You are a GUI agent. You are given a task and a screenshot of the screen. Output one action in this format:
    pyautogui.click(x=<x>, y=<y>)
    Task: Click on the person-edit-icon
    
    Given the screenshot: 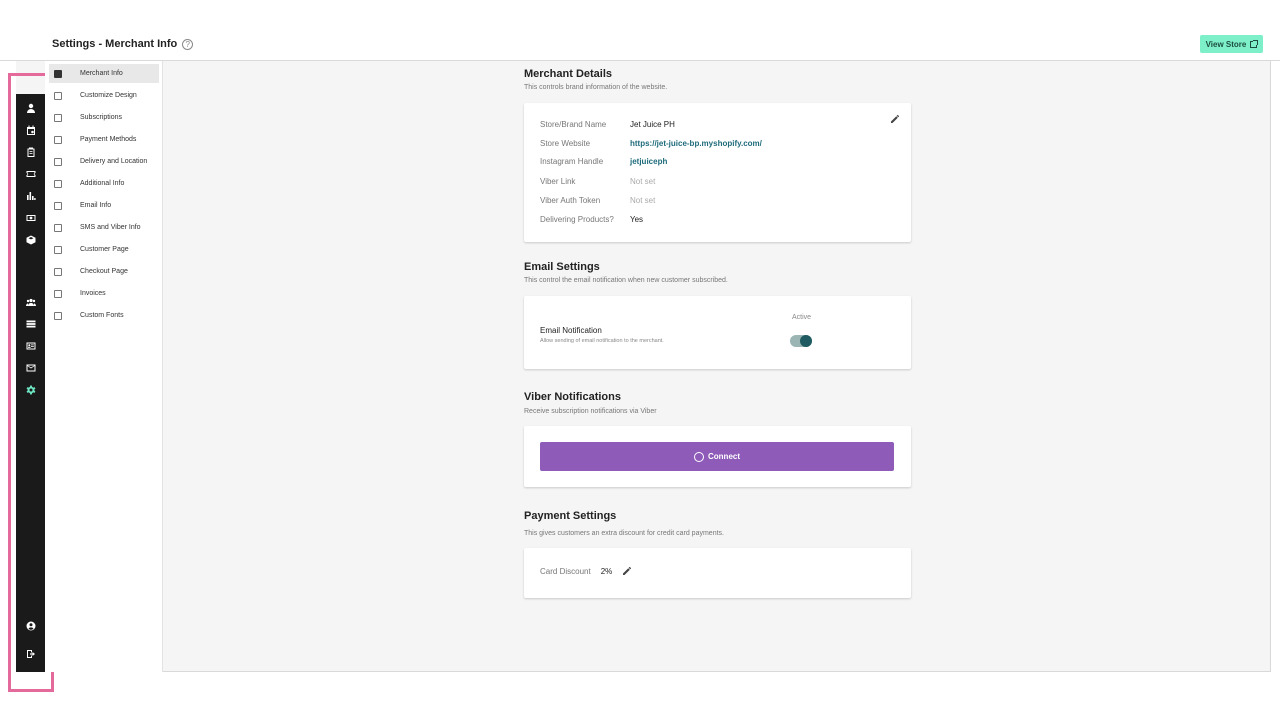 What is the action you would take?
    pyautogui.click(x=58, y=249)
    